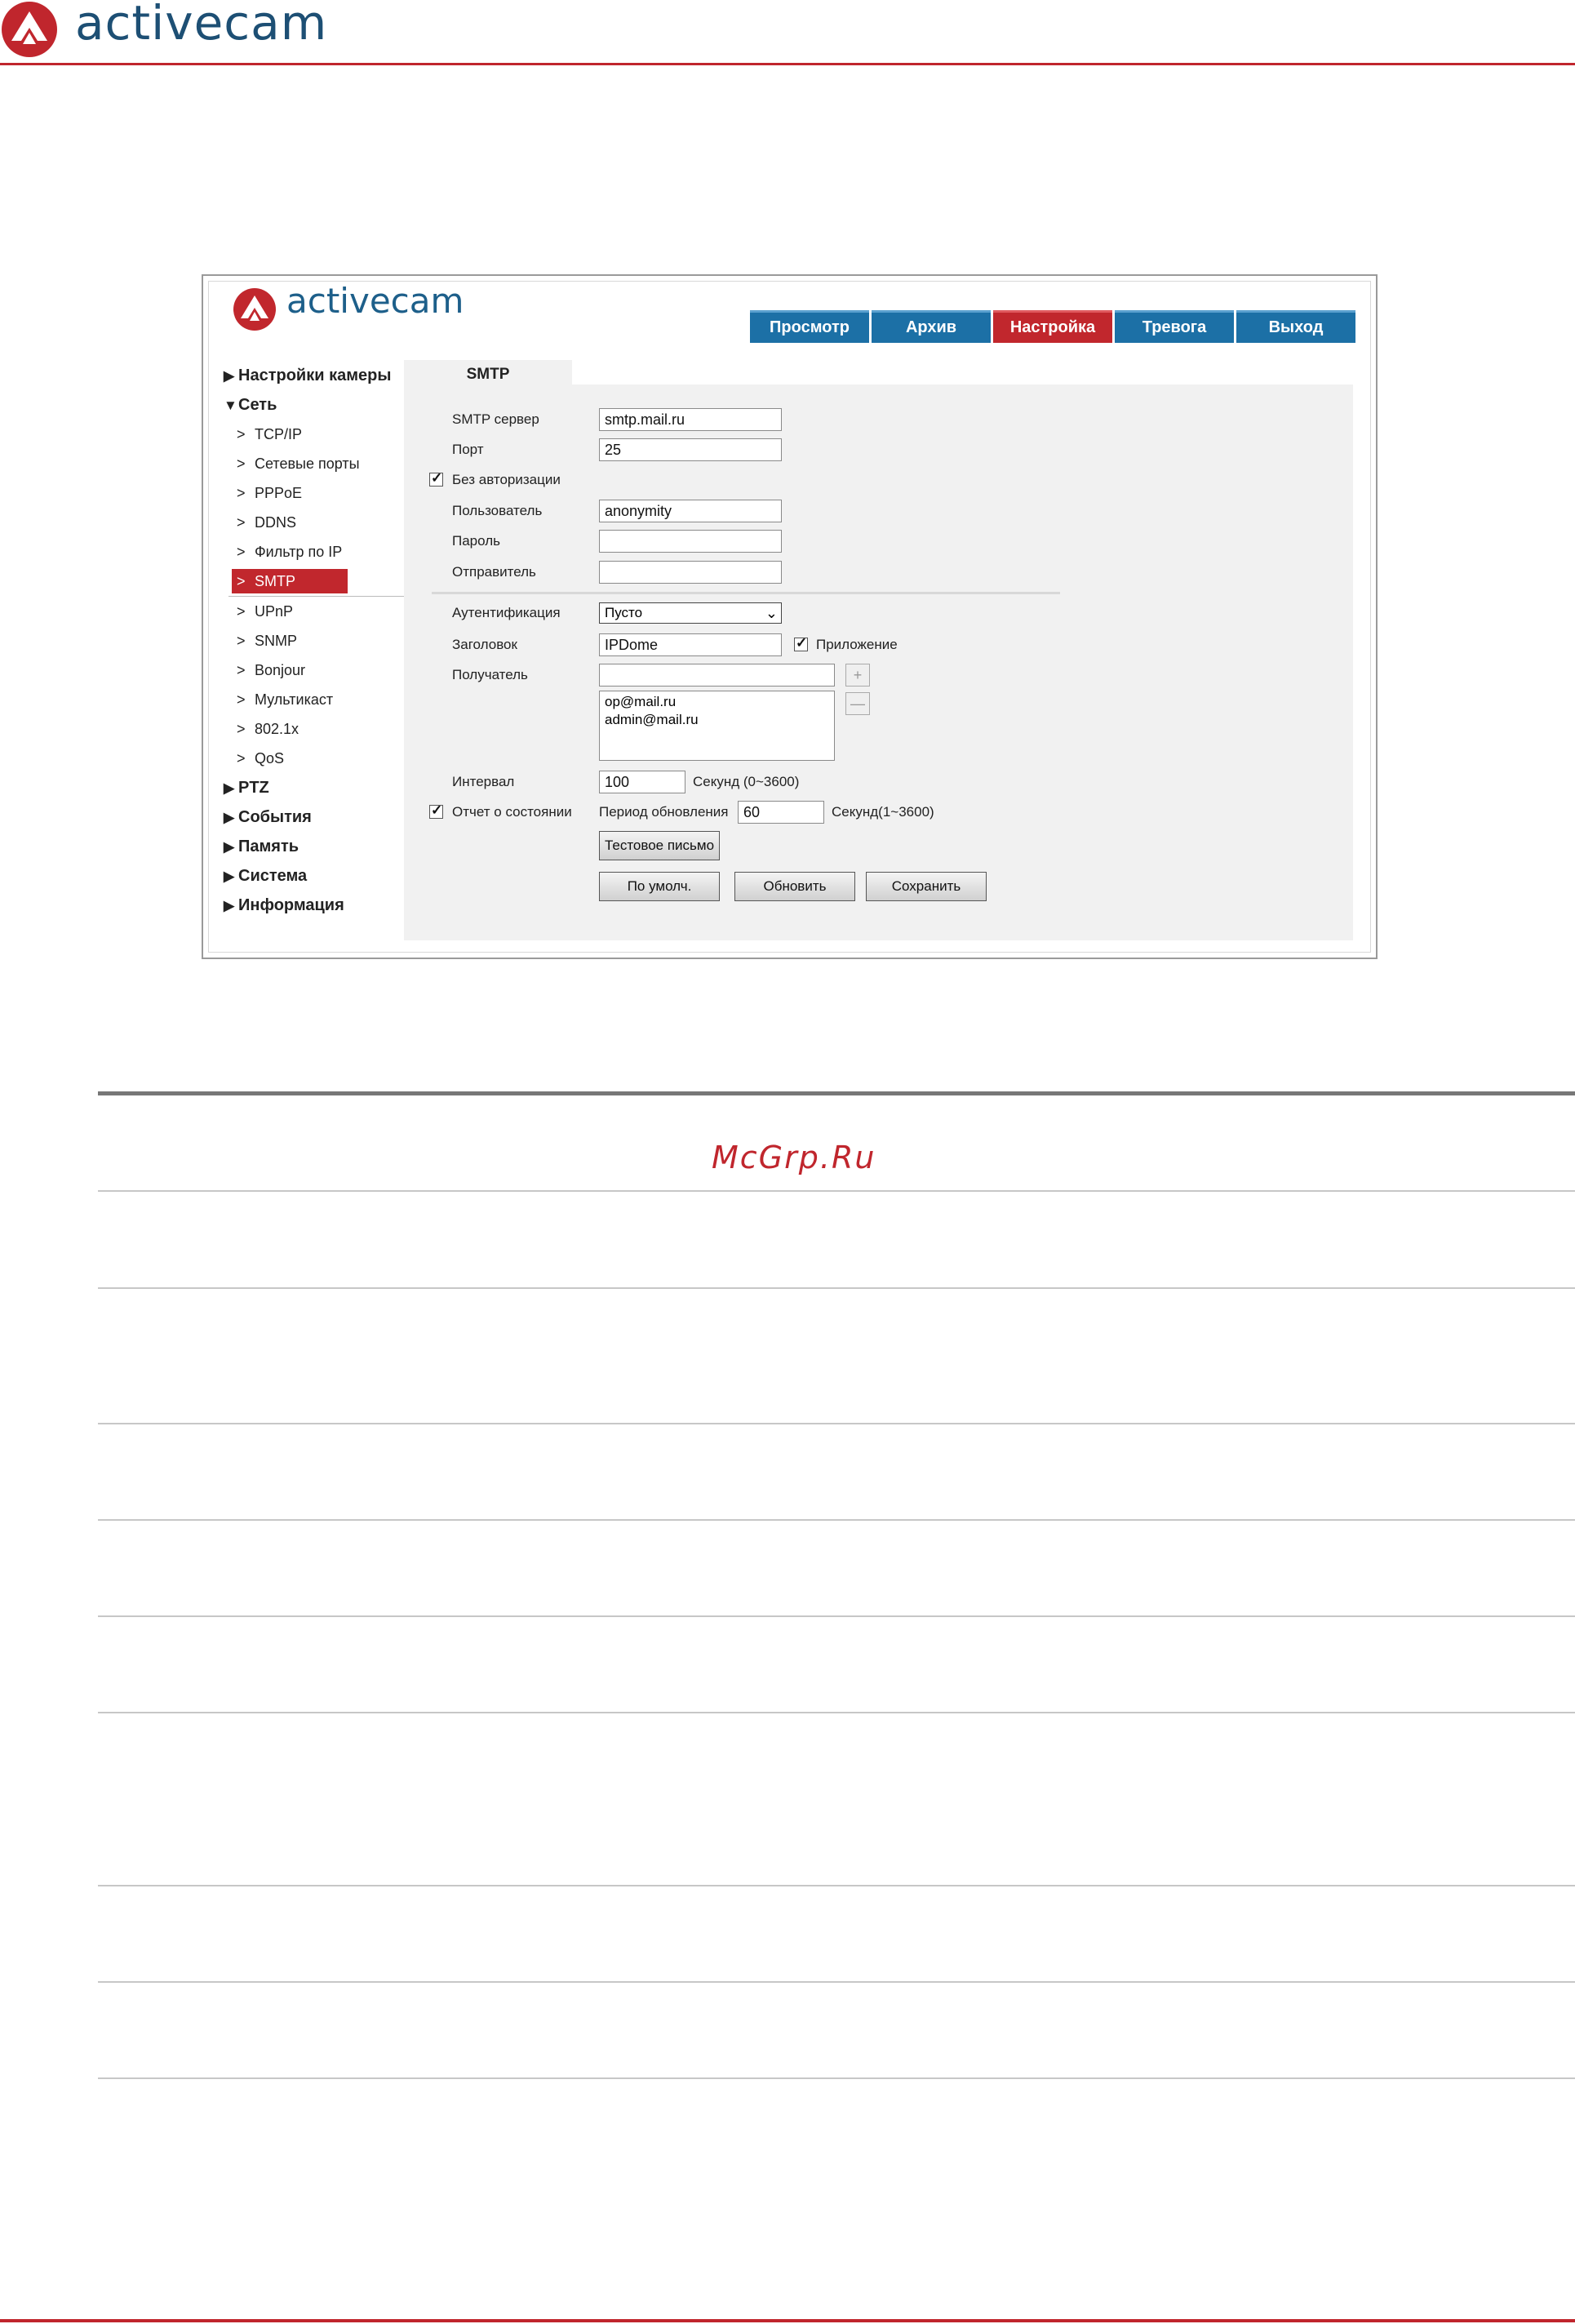  What do you see at coordinates (642, 782) in the screenshot?
I see `interval-input: 100` at bounding box center [642, 782].